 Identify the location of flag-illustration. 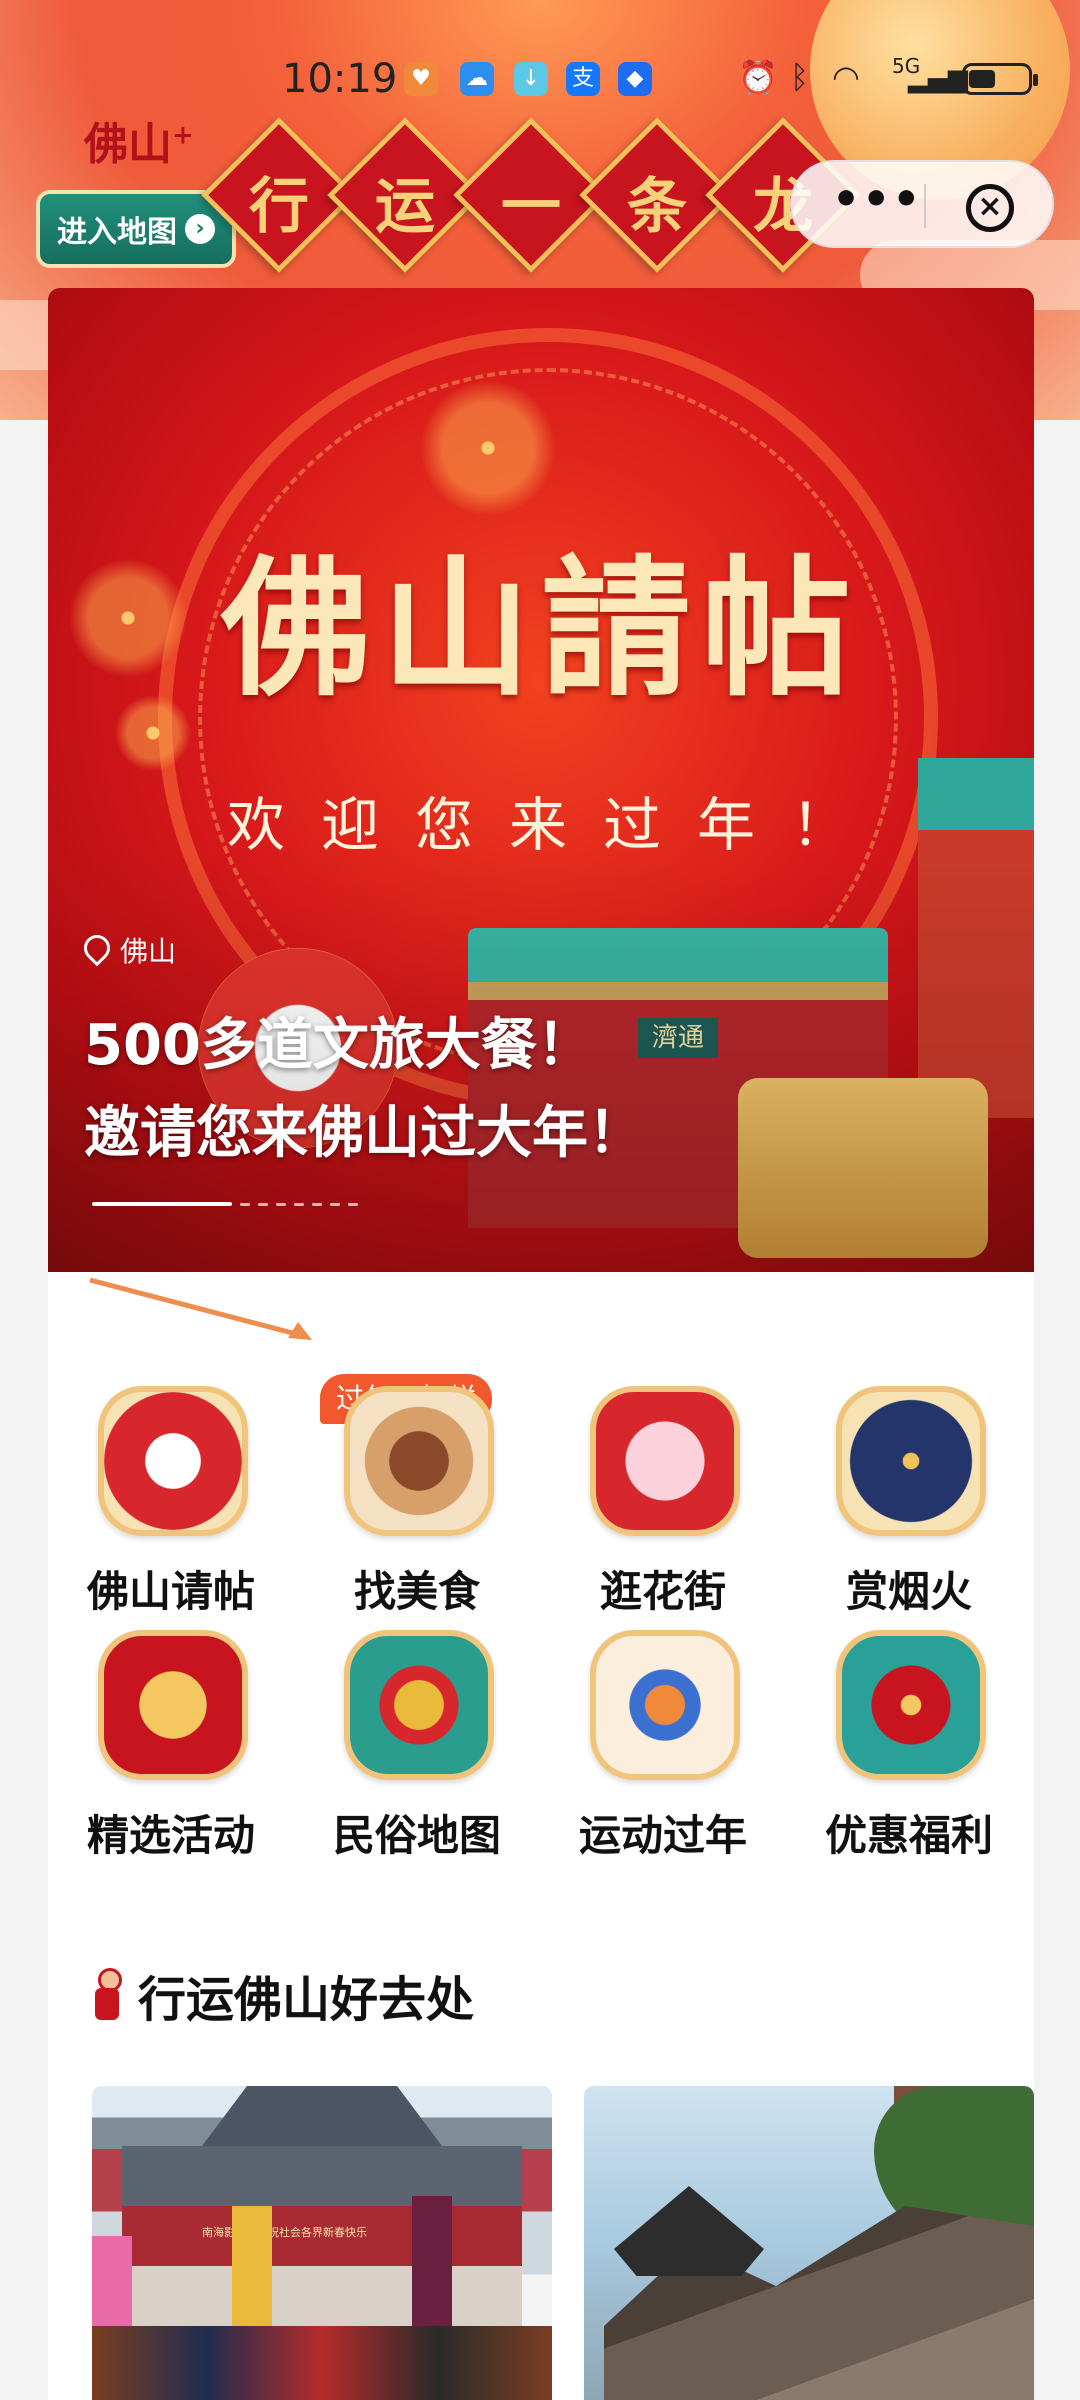
(252, 2276).